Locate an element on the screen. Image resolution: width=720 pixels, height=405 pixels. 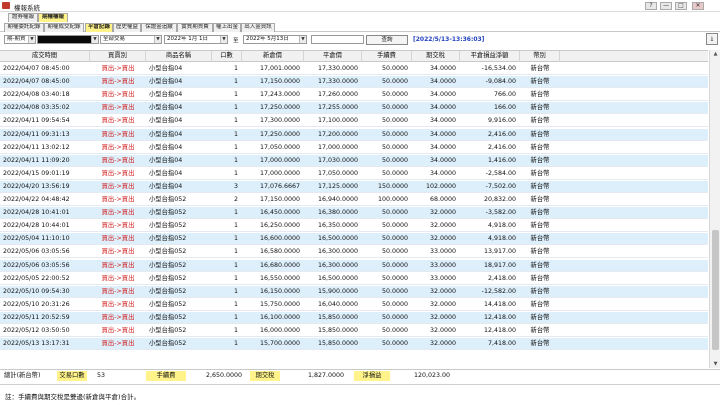
tab-futures-report: 期權權報 is located at coordinates (53, 17).